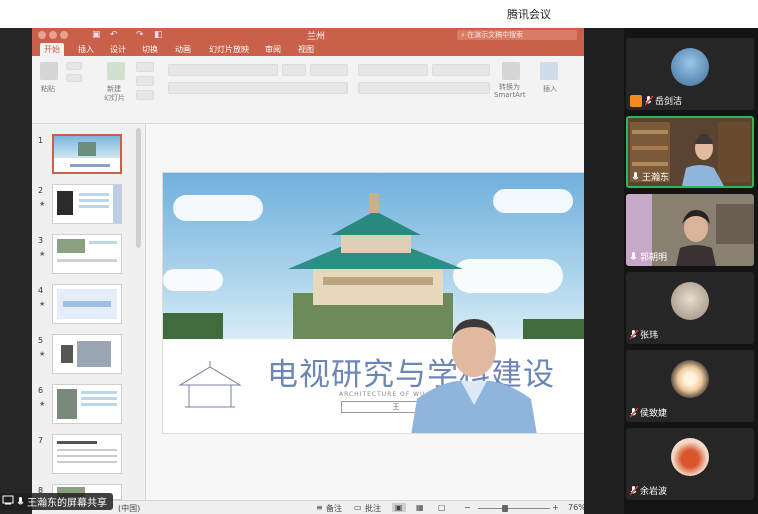 This screenshot has width=758, height=514. Describe the element at coordinates (150, 49) in the screenshot. I see `tab-transitions: 切换` at that location.